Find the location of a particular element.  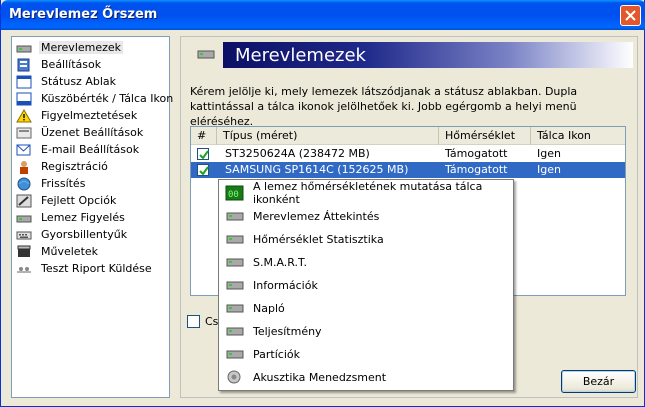

sidebar-item-label: Figyelmeztetések is located at coordinates (89, 115).